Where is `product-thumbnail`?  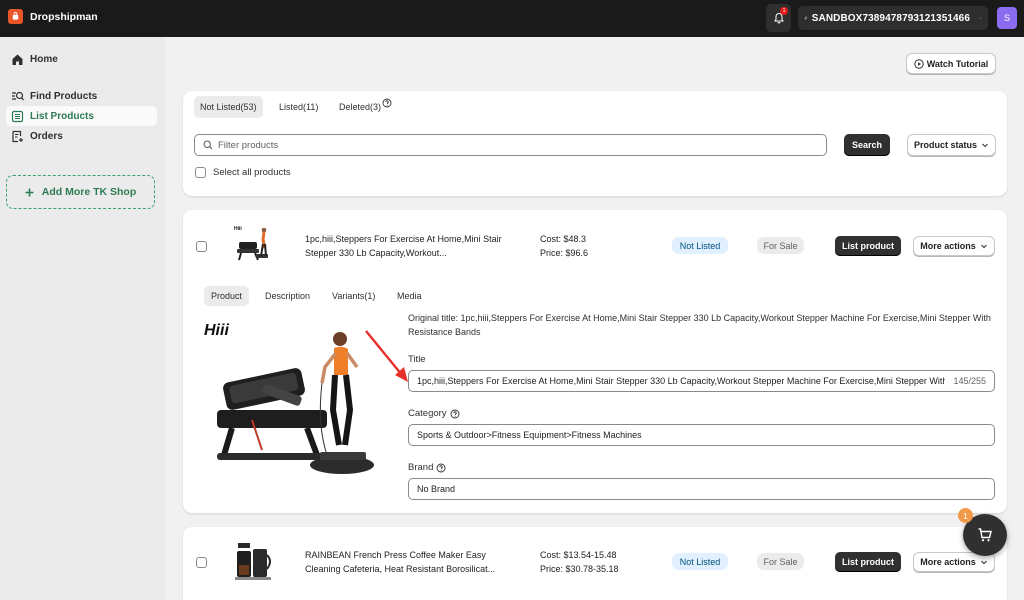 product-thumbnail is located at coordinates (253, 561).